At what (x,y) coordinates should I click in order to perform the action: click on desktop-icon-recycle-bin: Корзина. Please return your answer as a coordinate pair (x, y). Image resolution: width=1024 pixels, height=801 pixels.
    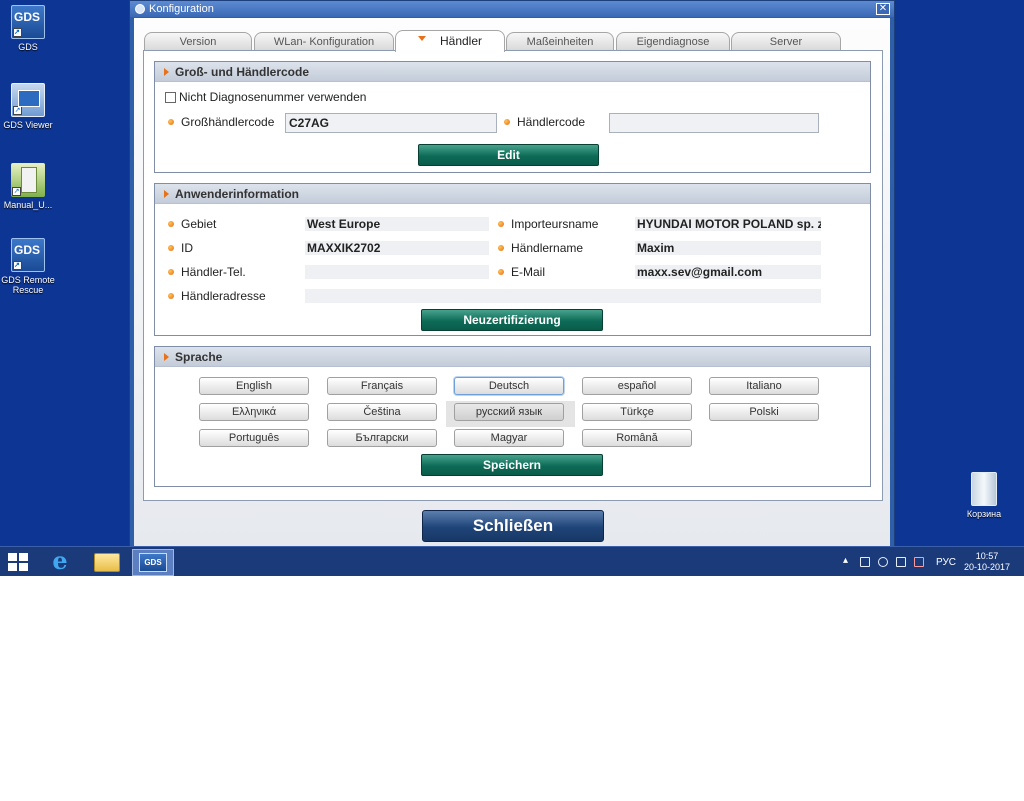
    Looking at the image, I should click on (984, 495).